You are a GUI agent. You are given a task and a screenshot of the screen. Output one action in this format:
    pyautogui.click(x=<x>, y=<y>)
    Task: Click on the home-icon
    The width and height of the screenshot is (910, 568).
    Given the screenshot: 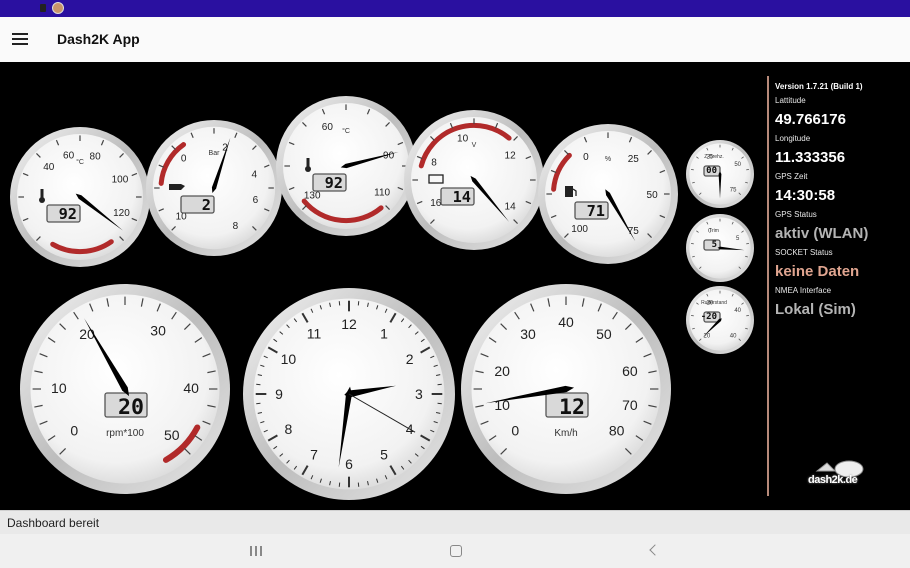 What is the action you would take?
    pyautogui.click(x=456, y=551)
    